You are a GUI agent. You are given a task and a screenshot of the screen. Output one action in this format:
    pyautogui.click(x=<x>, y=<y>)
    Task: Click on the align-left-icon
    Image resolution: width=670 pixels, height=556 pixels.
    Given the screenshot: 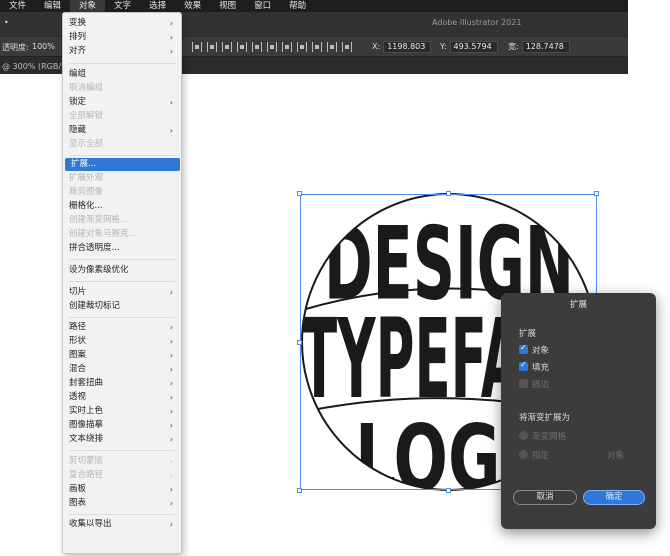 What is the action you would take?
    pyautogui.click(x=197, y=47)
    